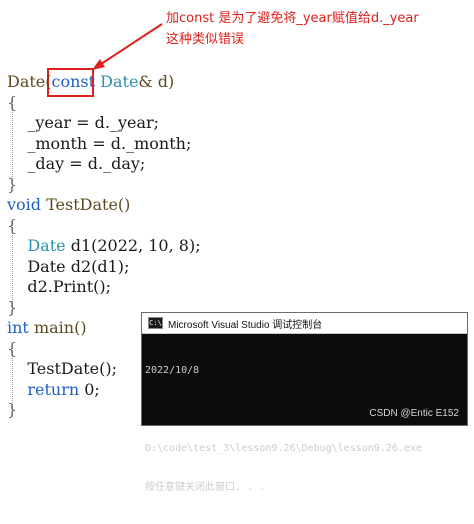 The width and height of the screenshot is (474, 524). What do you see at coordinates (245, 325) in the screenshot?
I see `console-title: Microsoft Visual Studio 调试控制台` at bounding box center [245, 325].